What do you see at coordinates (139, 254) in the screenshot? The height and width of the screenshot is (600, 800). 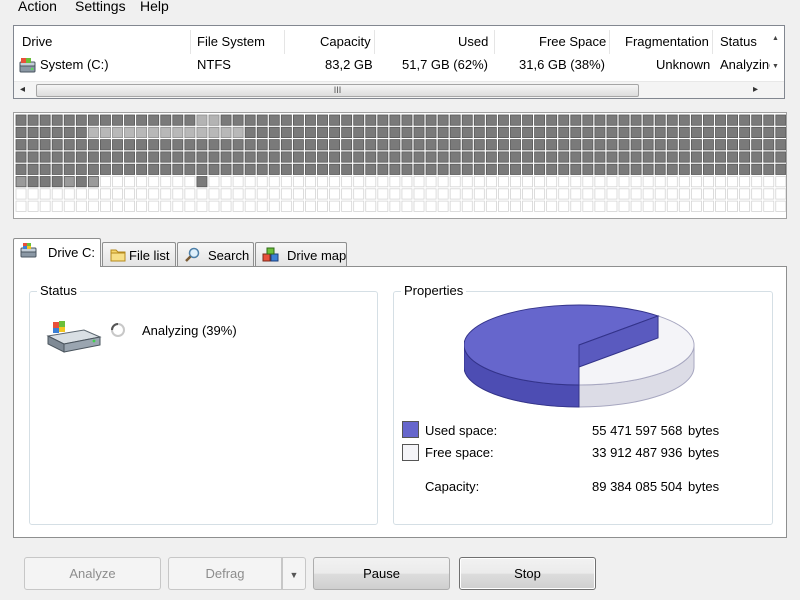 I see `tab-file-list: File list` at bounding box center [139, 254].